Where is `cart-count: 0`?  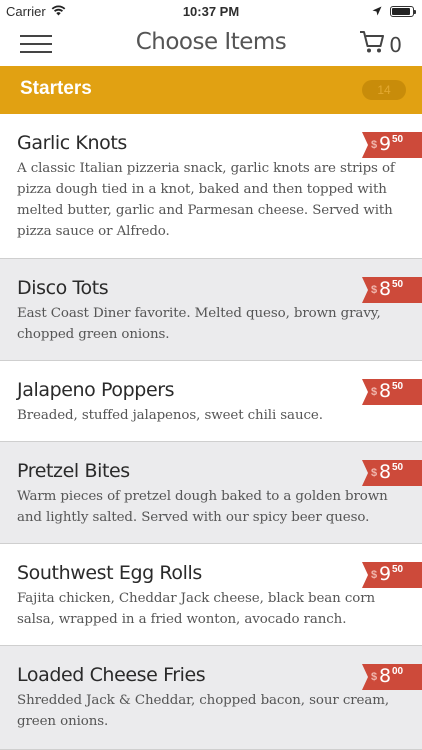
cart-count: 0 is located at coordinates (395, 44).